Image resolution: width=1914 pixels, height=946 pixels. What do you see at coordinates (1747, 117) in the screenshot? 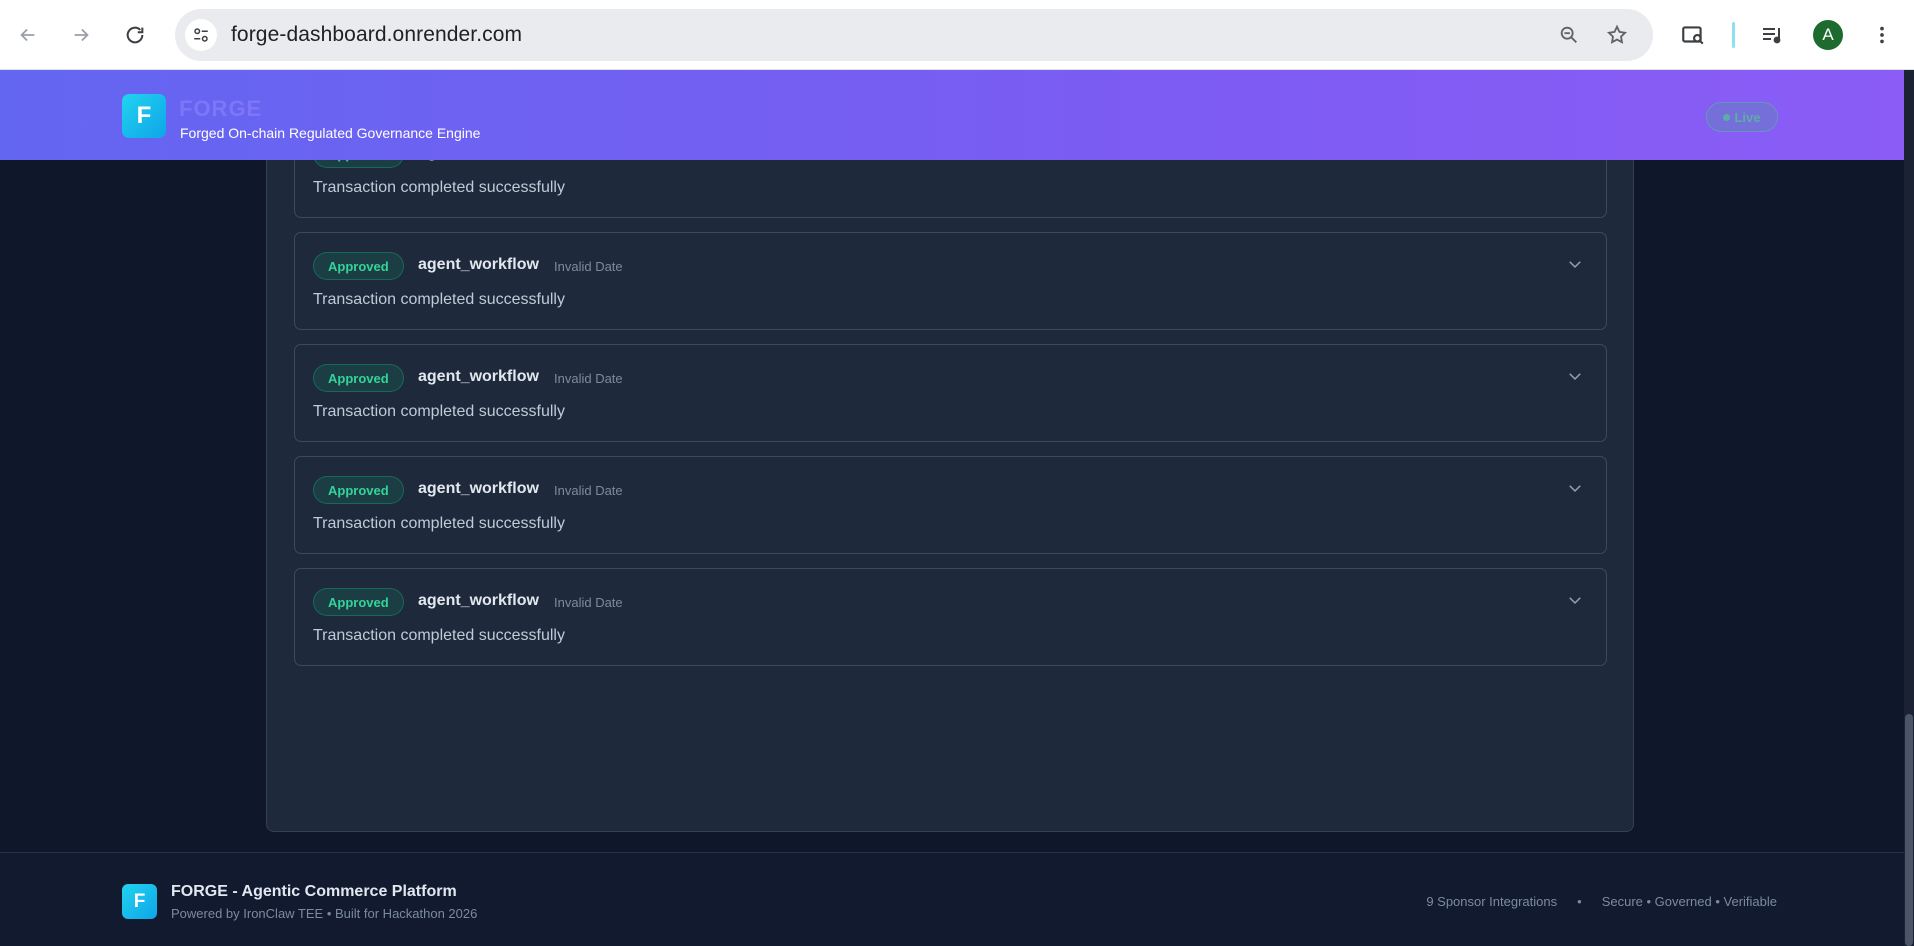
I see `live-label: Live` at bounding box center [1747, 117].